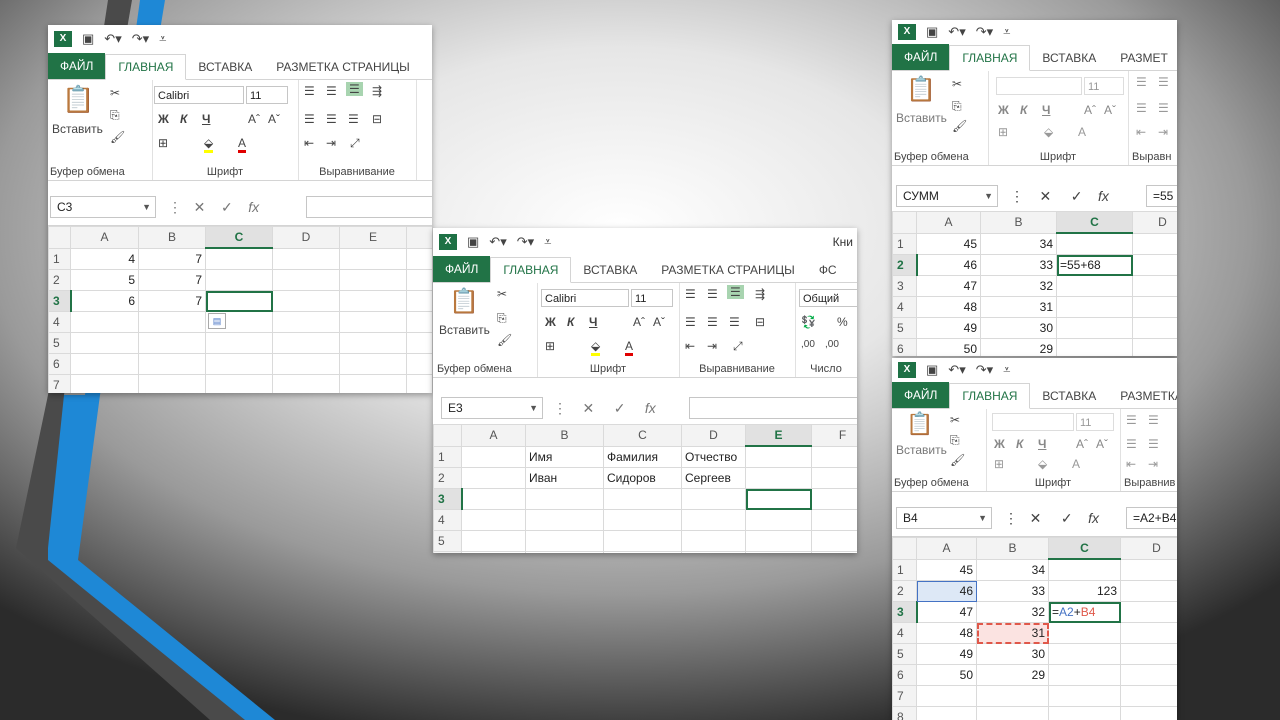 The width and height of the screenshot is (1280, 720). Describe the element at coordinates (502, 294) in the screenshot. I see `cut-icon: ✂` at that location.